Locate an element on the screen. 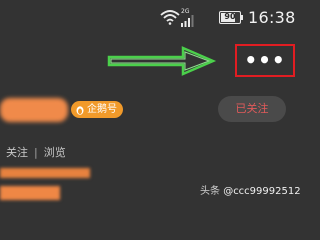  browse-count-label: 浏览 is located at coordinates (55, 152).